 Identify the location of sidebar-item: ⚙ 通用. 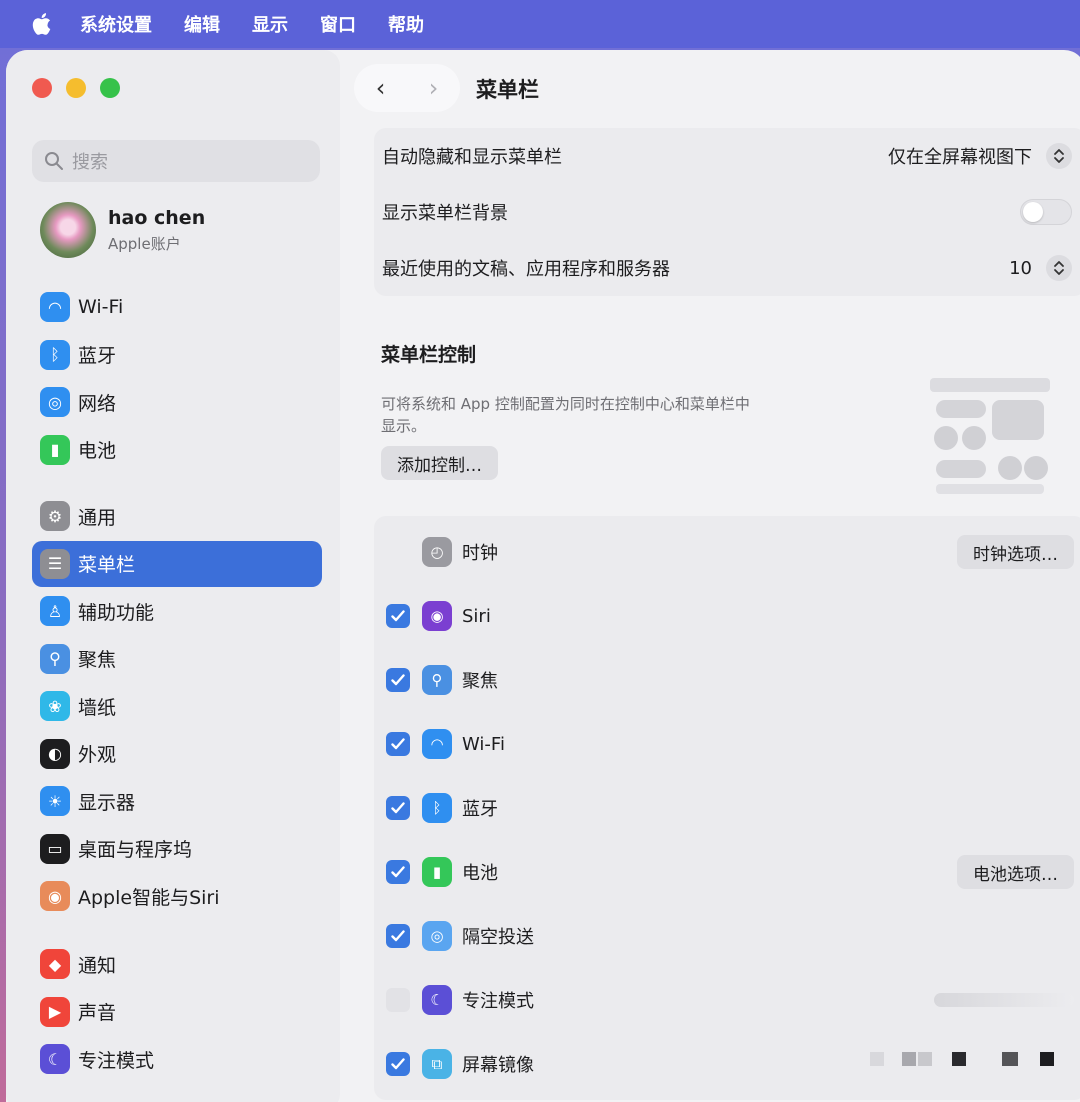
(177, 516).